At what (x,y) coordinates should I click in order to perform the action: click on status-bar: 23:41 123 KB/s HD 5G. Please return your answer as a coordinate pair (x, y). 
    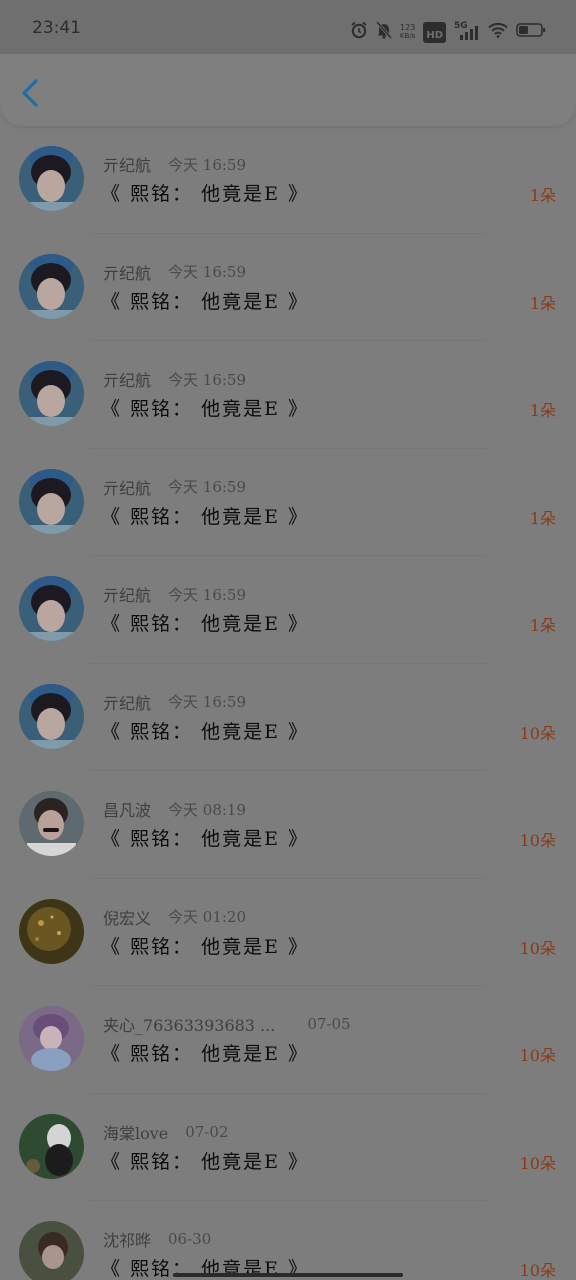
    Looking at the image, I should click on (288, 27).